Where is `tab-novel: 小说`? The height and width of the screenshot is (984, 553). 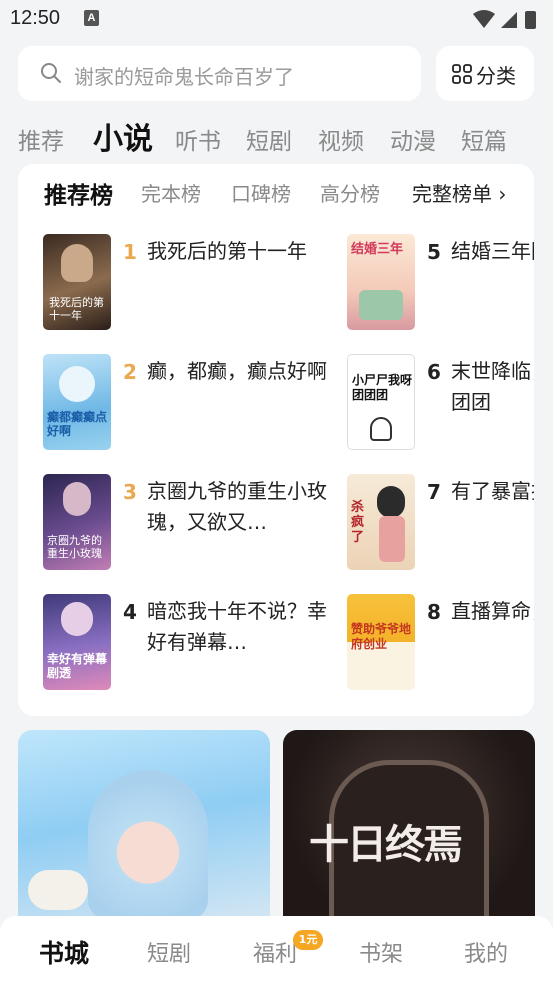 tab-novel: 小说 is located at coordinates (123, 136).